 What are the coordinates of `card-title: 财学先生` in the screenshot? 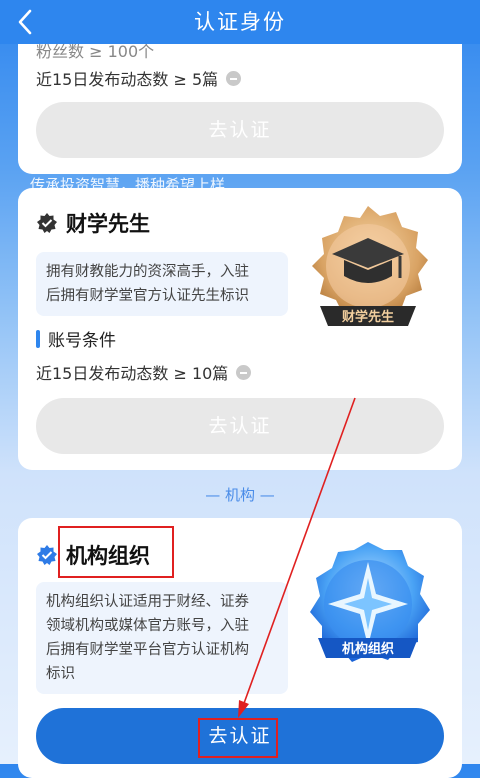 It's located at (108, 224).